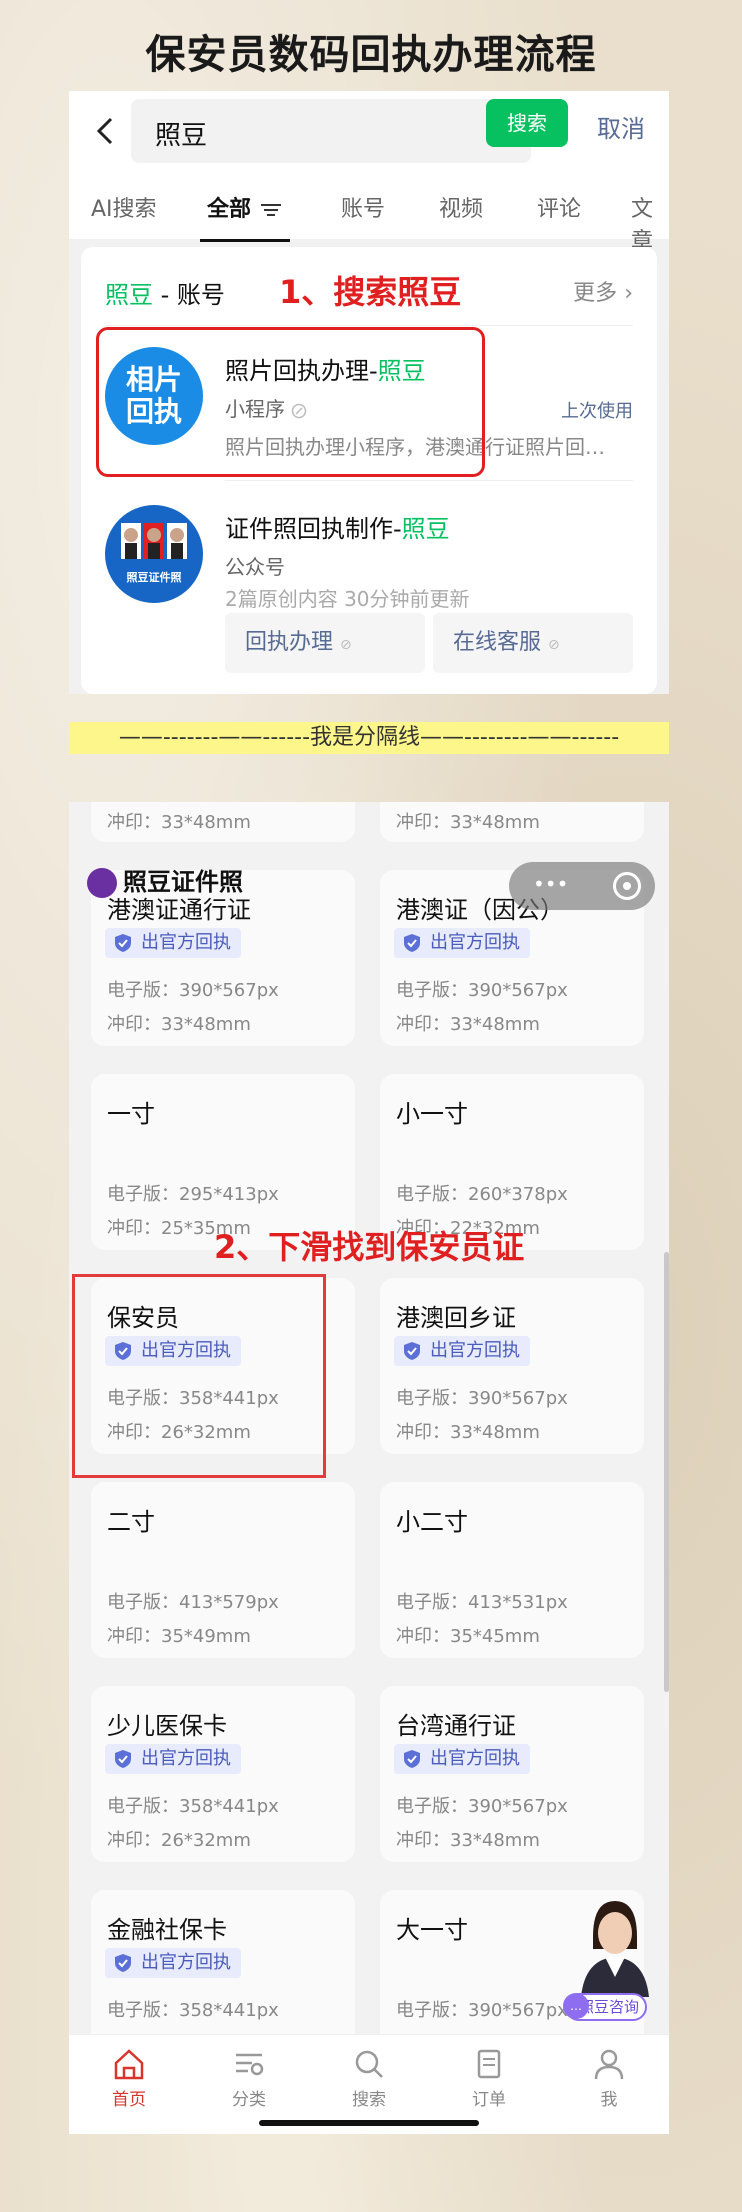 The image size is (742, 2212). Describe the element at coordinates (369, 2064) in the screenshot. I see `search-icon` at that location.